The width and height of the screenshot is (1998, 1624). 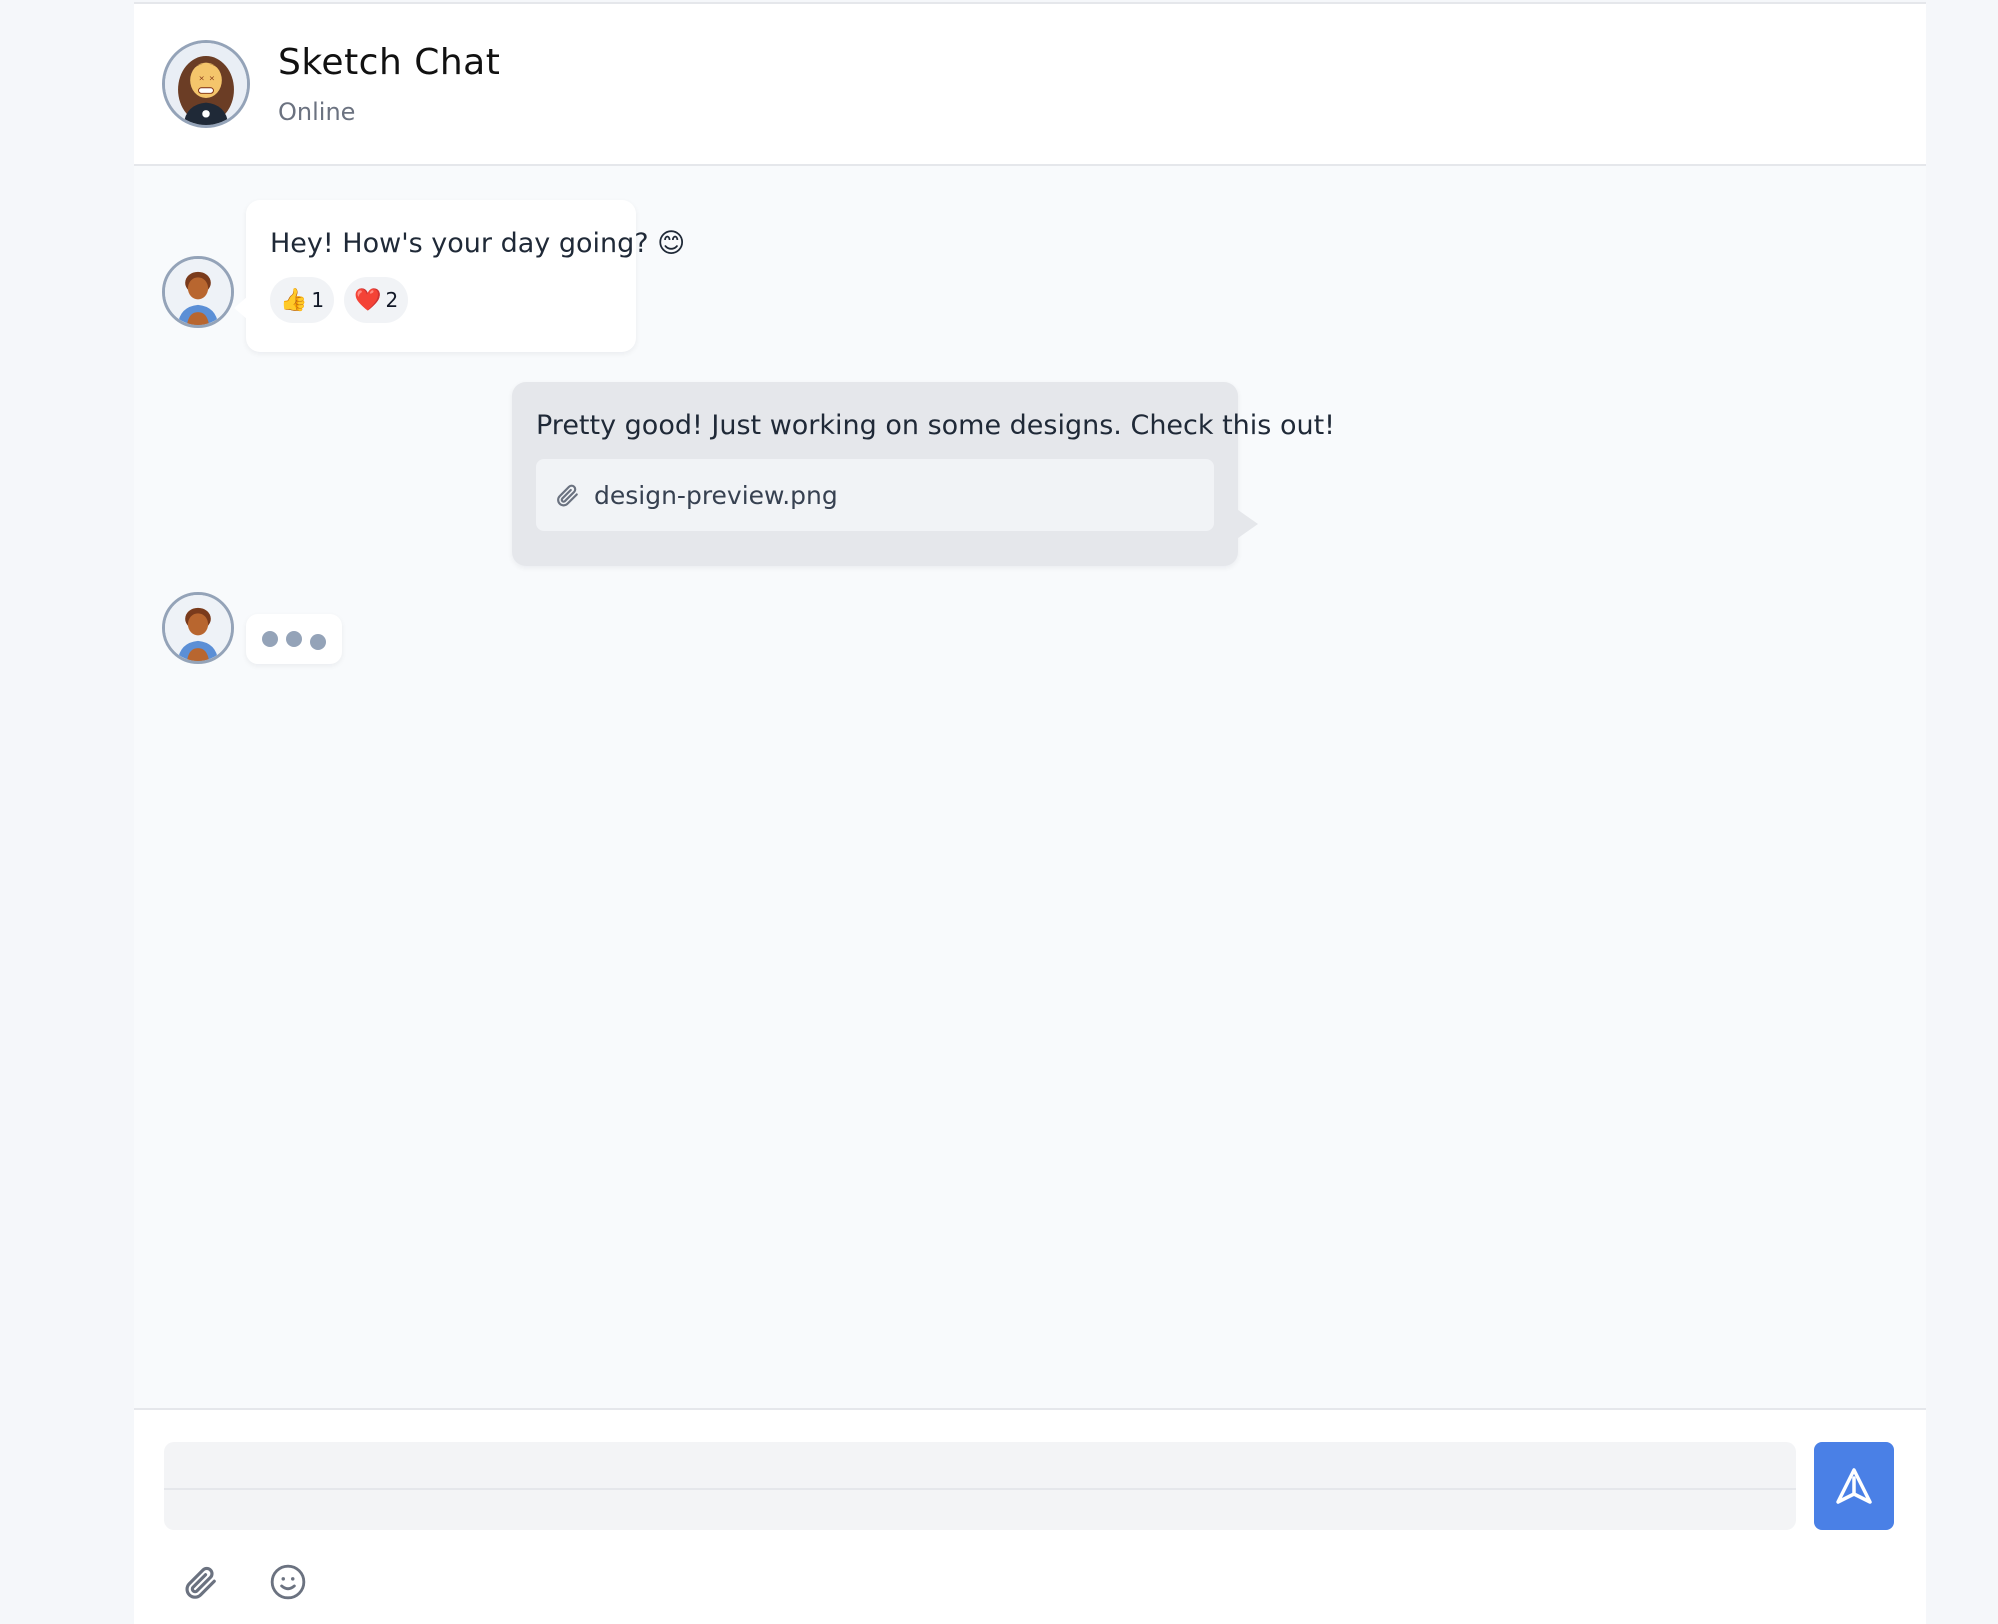 I want to click on send-button, so click(x=1854, y=1486).